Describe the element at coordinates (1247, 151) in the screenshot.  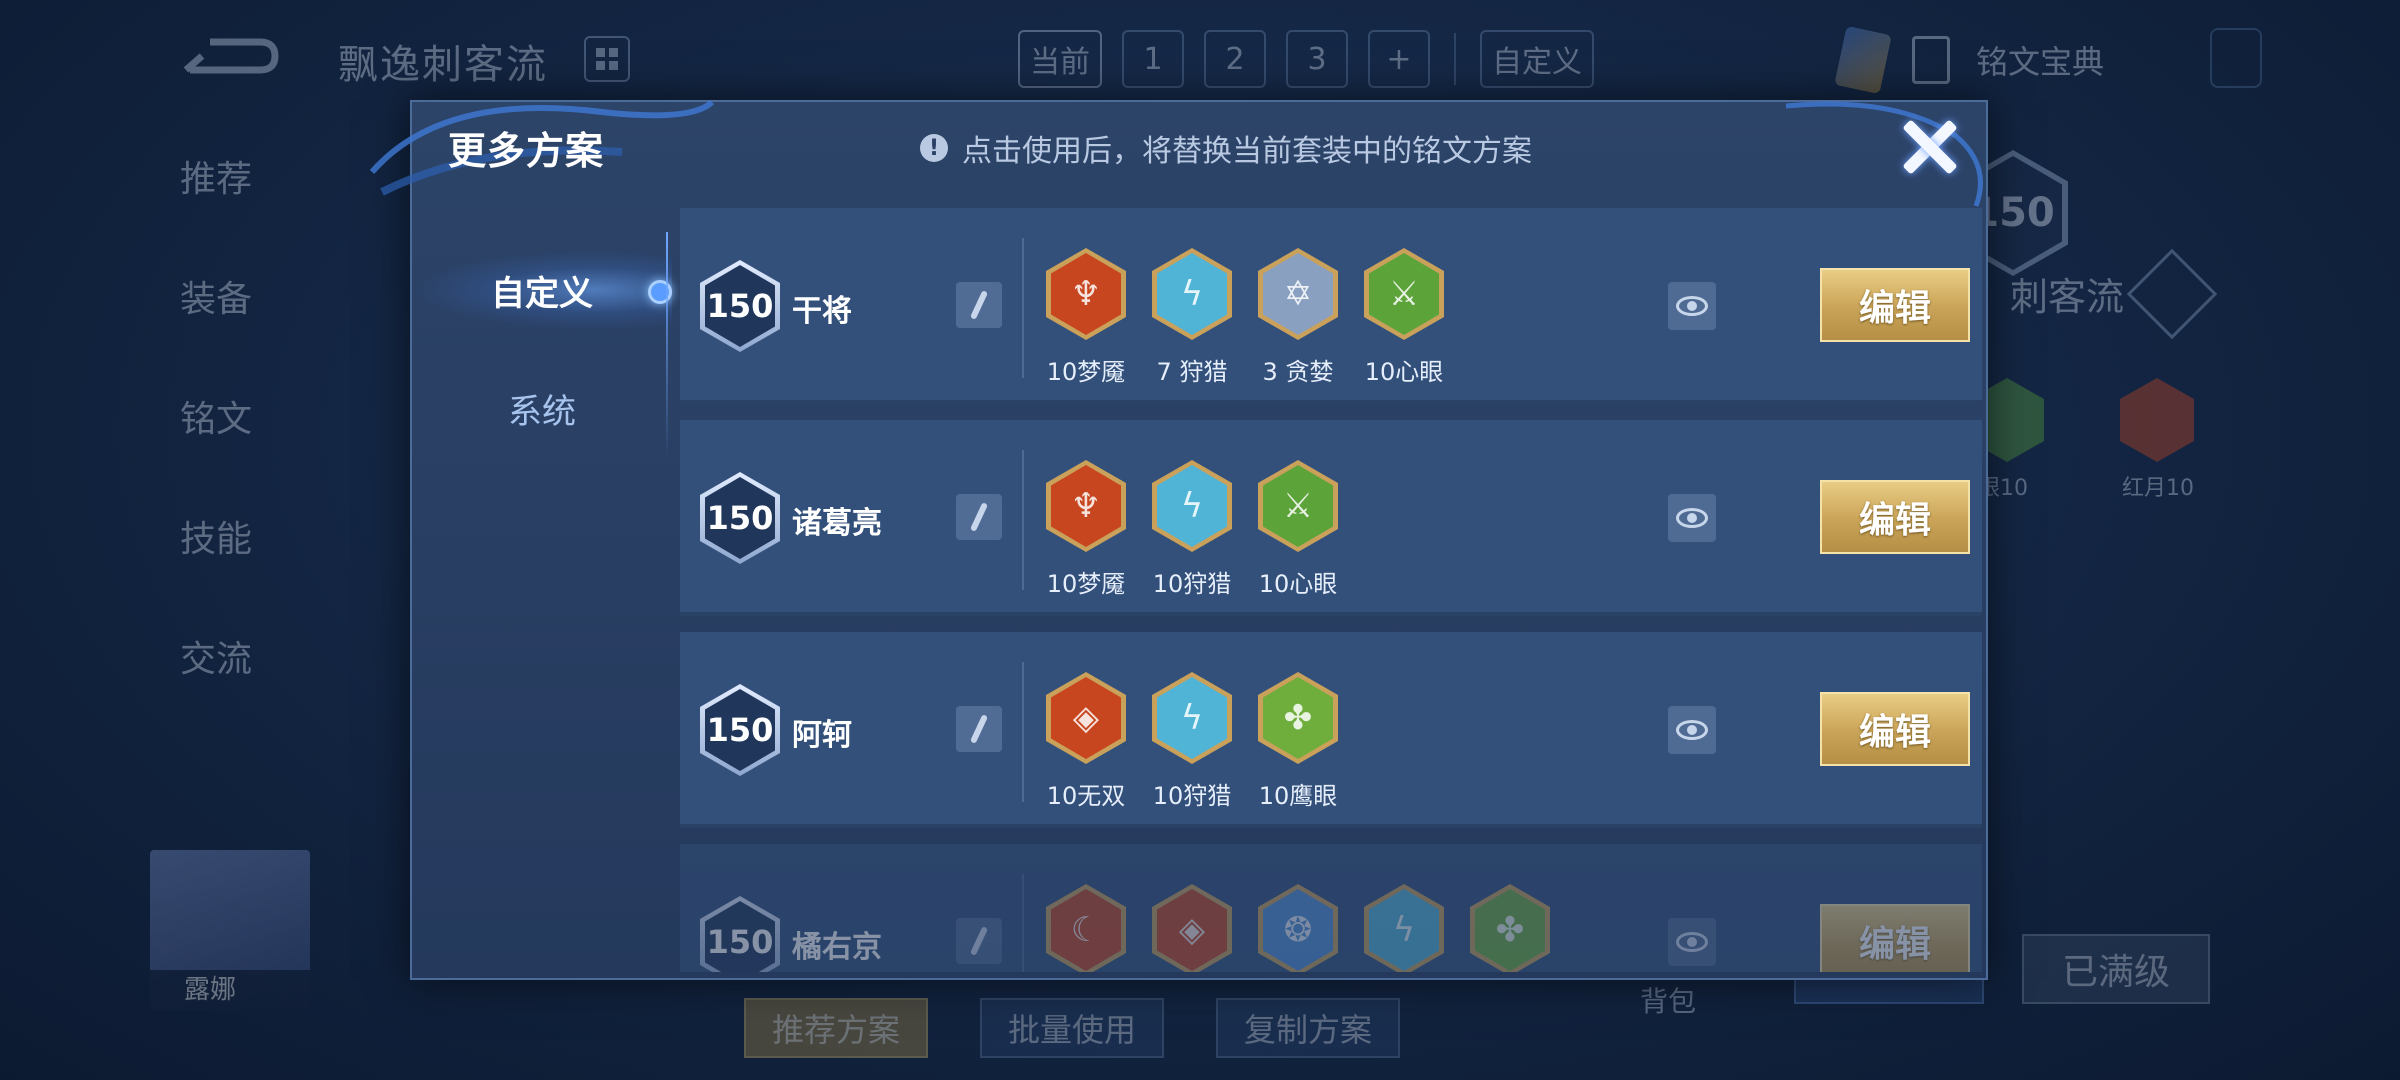
I see `notice-text: 点击使用后，将替换当前套装中的铭文方案` at that location.